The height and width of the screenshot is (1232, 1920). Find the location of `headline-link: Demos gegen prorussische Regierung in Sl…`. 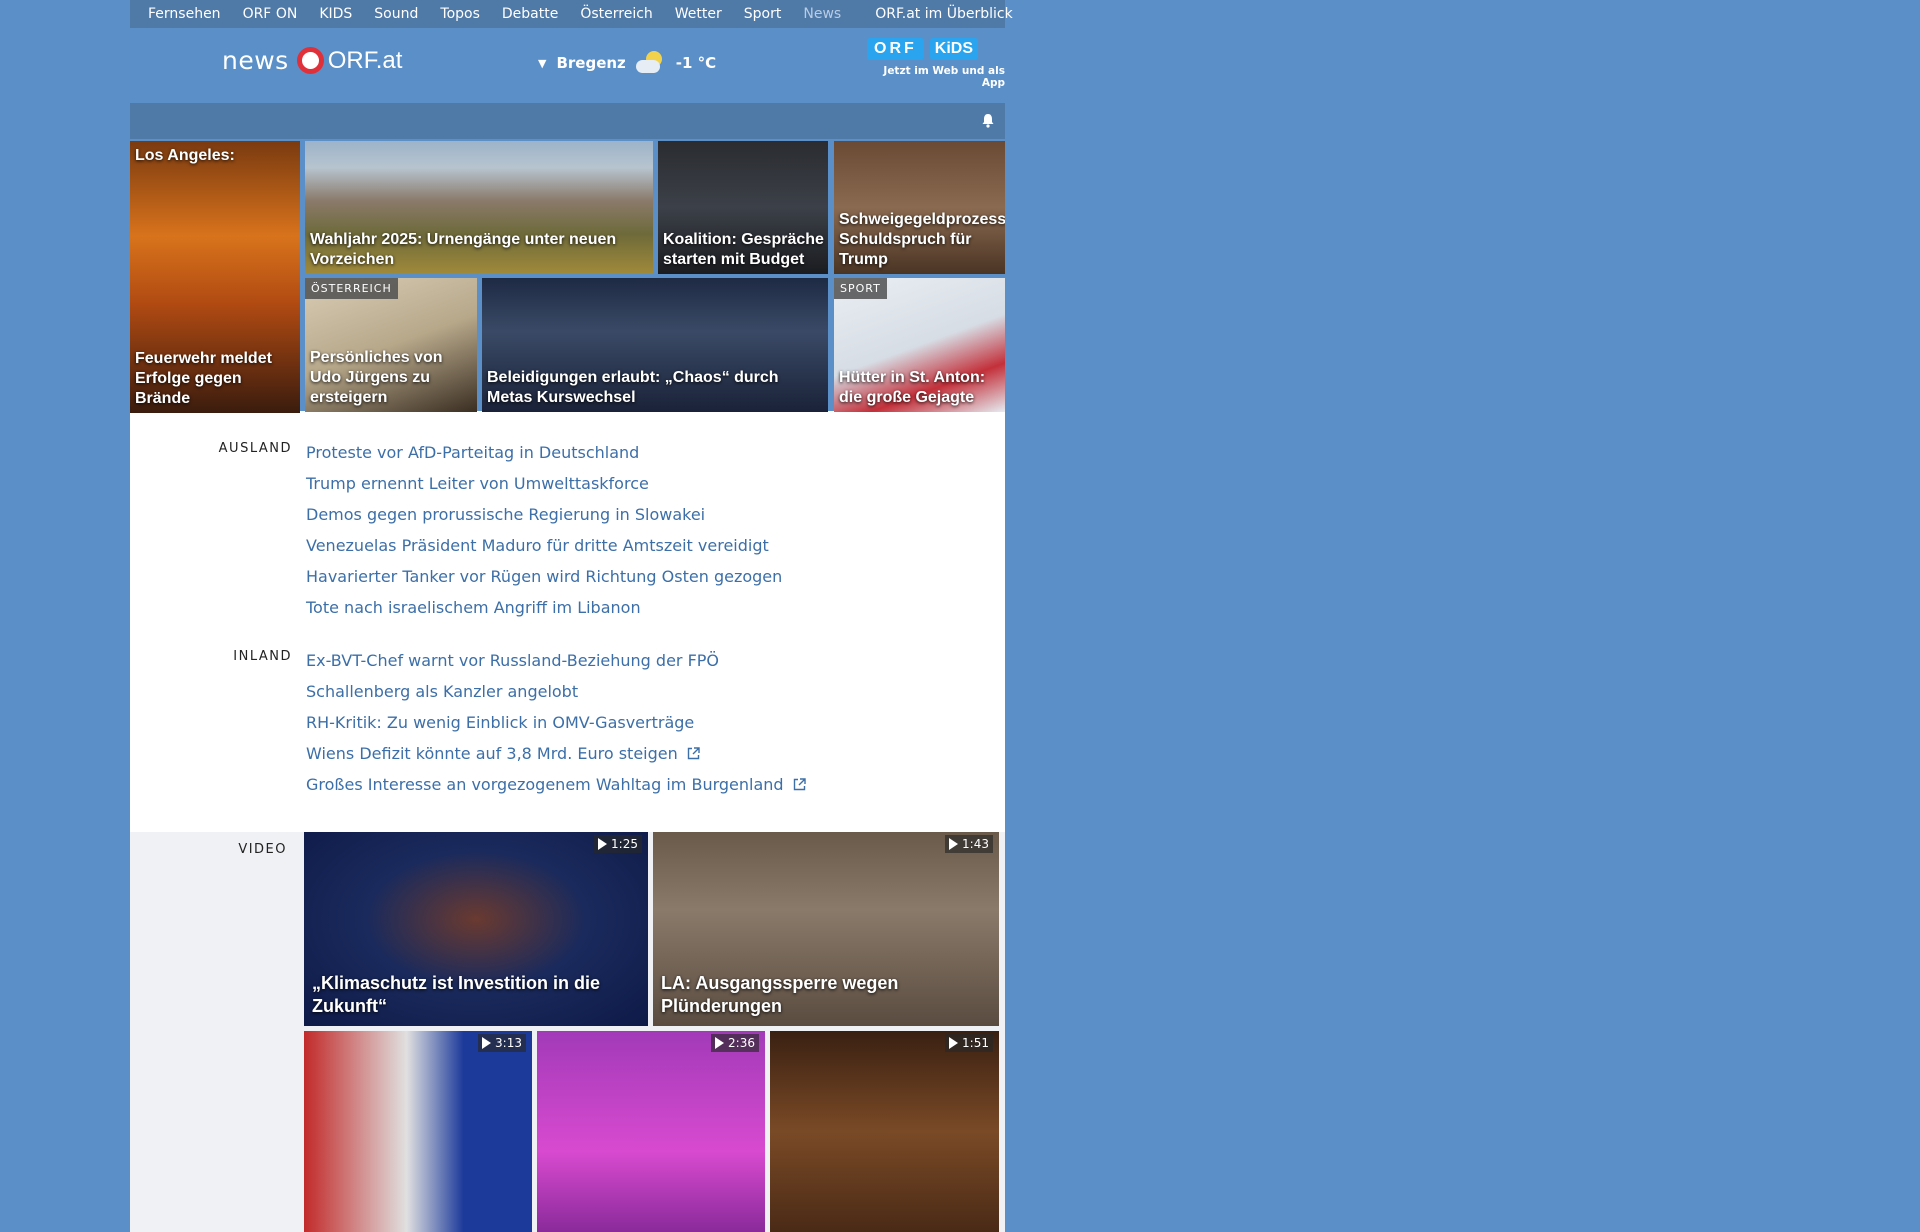

headline-link: Demos gegen prorussische Regierung in Sl… is located at coordinates (505, 514).